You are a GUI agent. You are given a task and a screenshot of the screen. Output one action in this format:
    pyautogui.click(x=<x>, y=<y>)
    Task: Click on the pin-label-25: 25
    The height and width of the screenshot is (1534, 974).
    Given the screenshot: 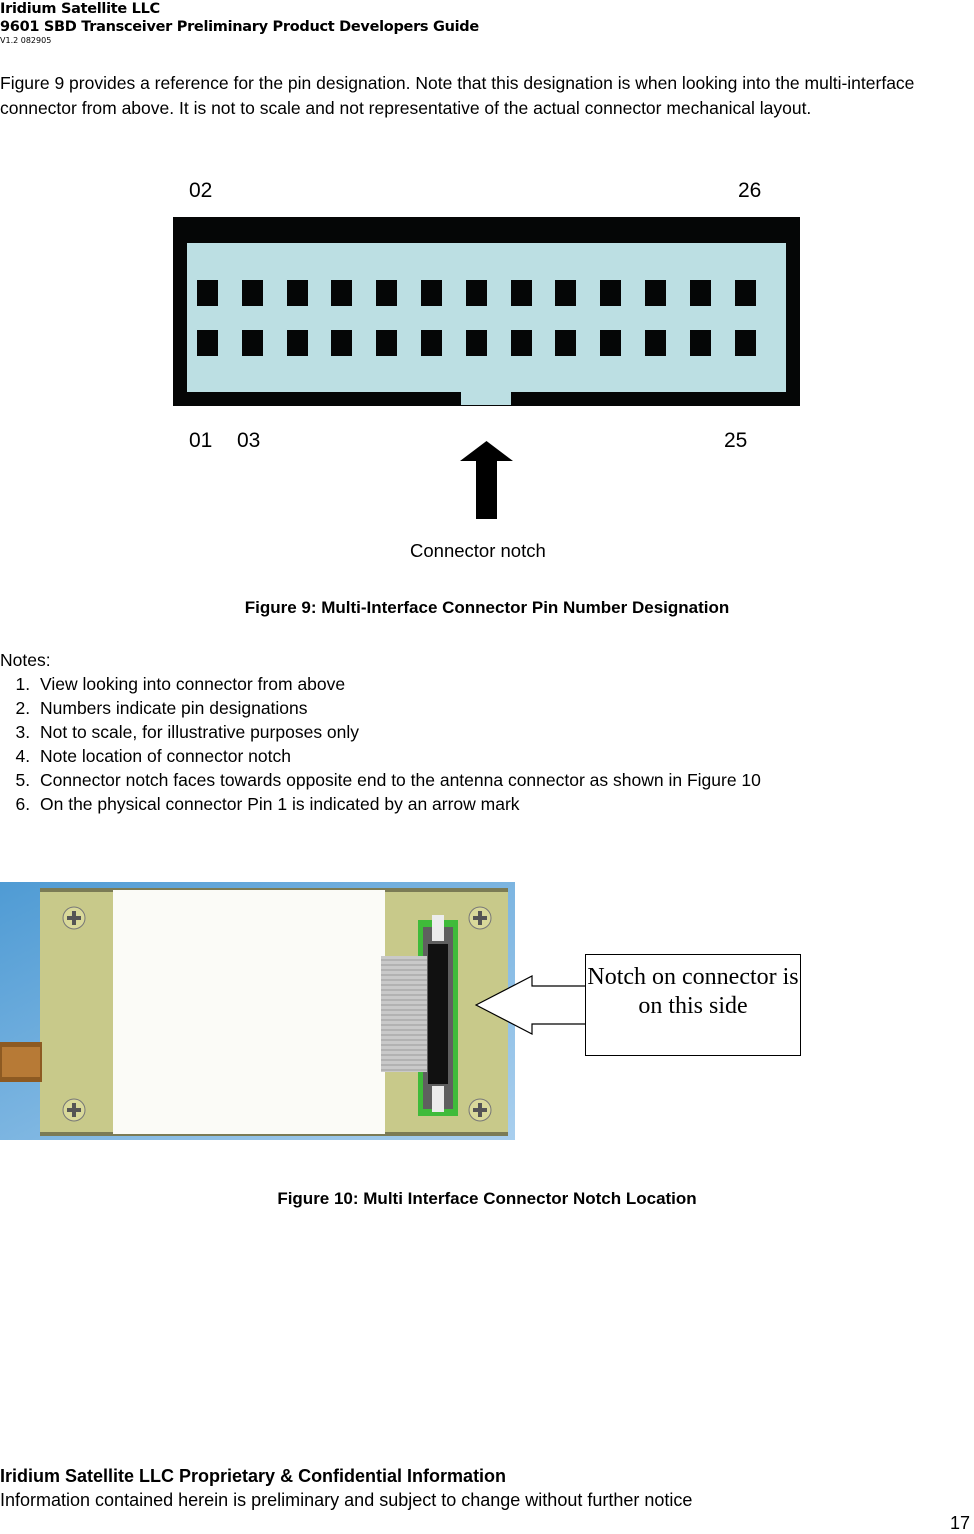 What is the action you would take?
    pyautogui.click(x=736, y=440)
    